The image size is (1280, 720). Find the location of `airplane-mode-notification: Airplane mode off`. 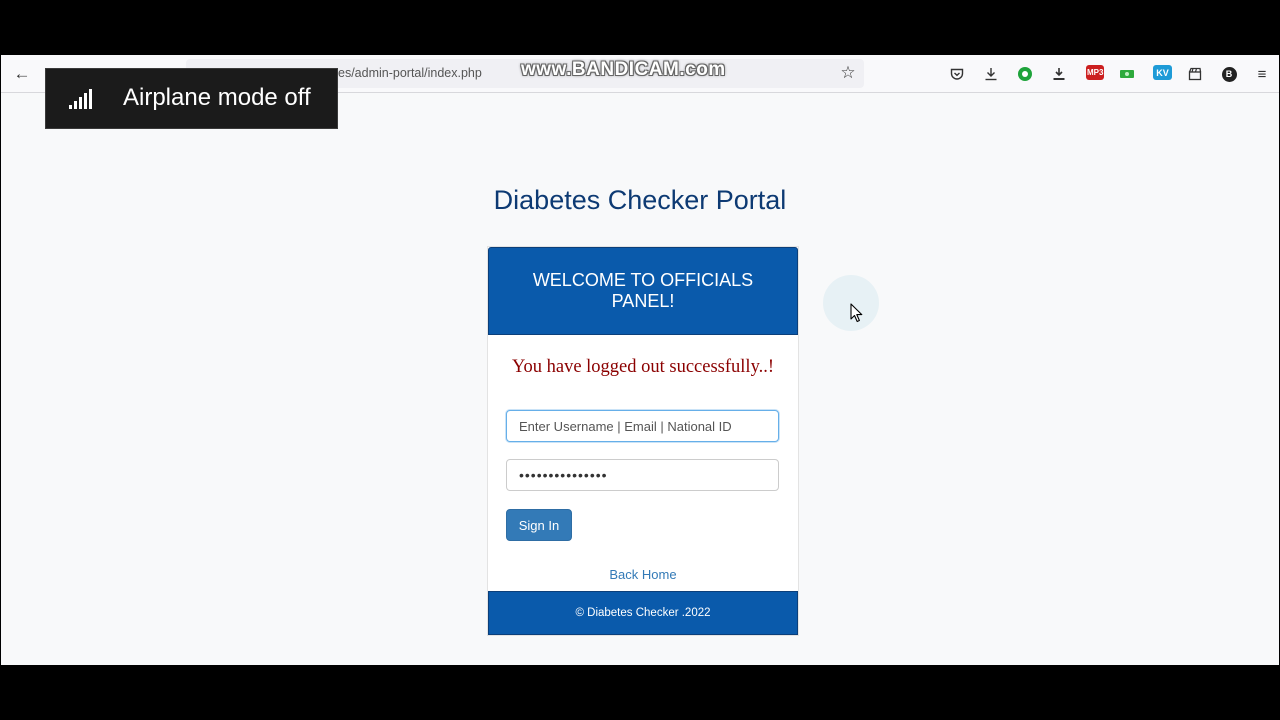

airplane-mode-notification: Airplane mode off is located at coordinates (191, 98).